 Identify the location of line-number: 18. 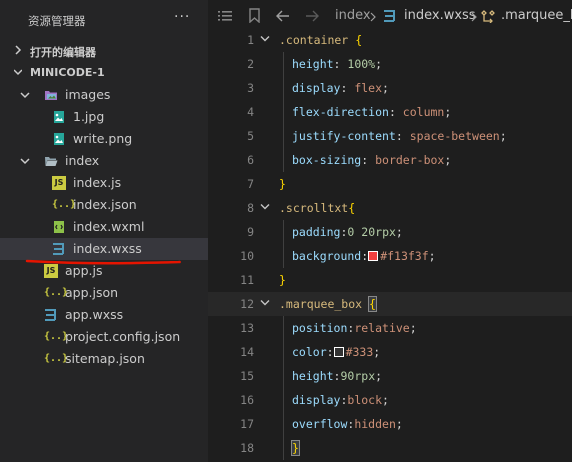
(247, 448).